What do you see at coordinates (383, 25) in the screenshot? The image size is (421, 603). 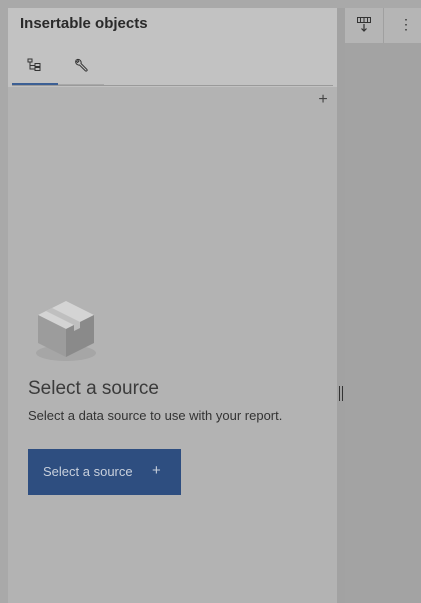 I see `right-toolbar: ⋮` at bounding box center [383, 25].